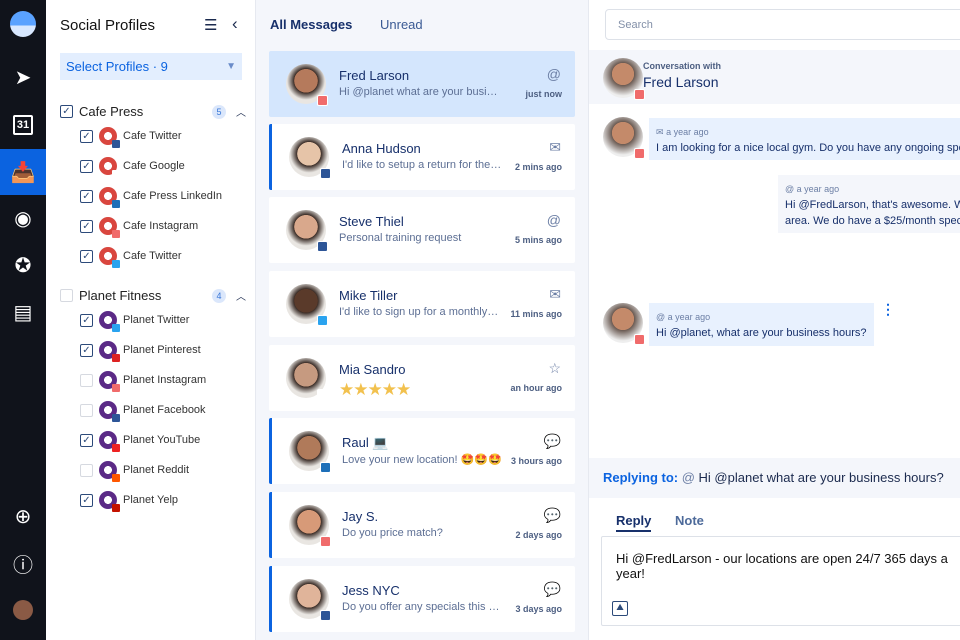 This screenshot has height=640, width=960. Describe the element at coordinates (156, 320) in the screenshot. I see `profile-name: Planet Twitter` at that location.